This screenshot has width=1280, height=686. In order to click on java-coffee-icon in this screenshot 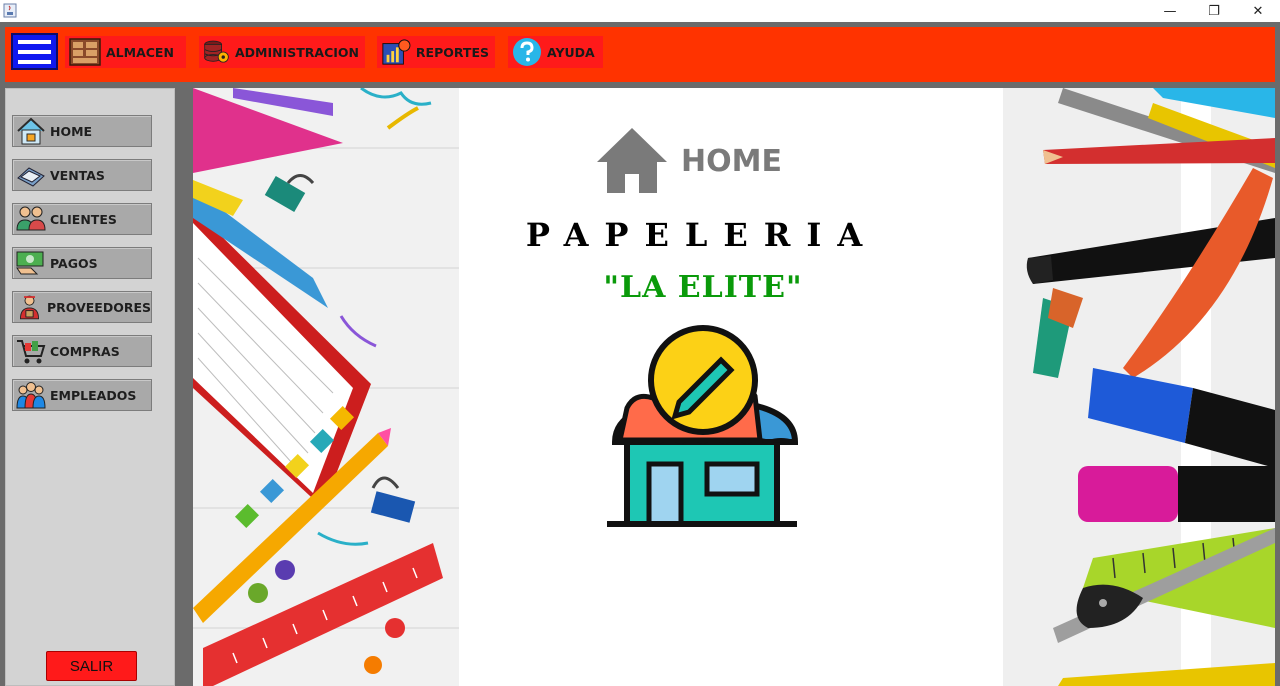, I will do `click(10, 10)`.